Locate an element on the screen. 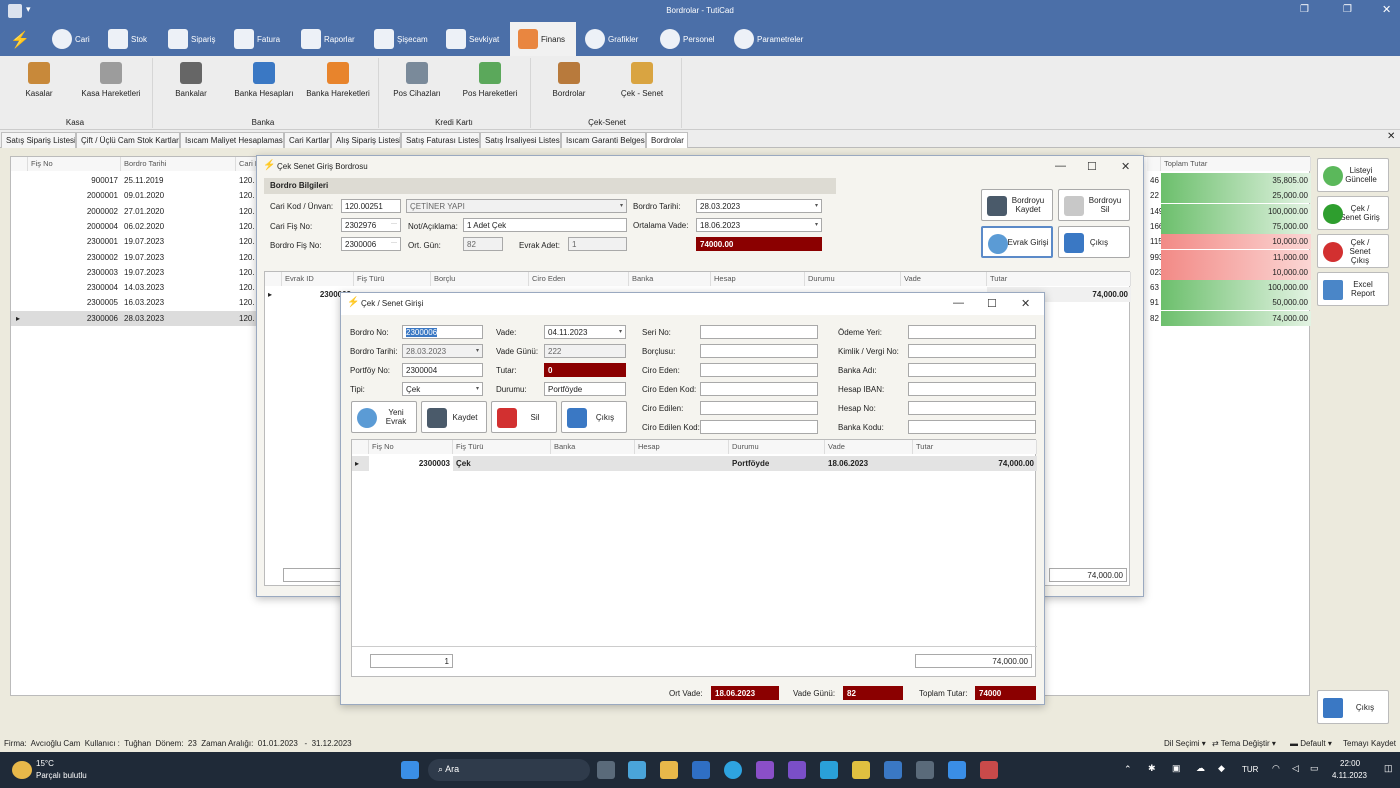  count-cell: 91 is located at coordinates (1154, 302).